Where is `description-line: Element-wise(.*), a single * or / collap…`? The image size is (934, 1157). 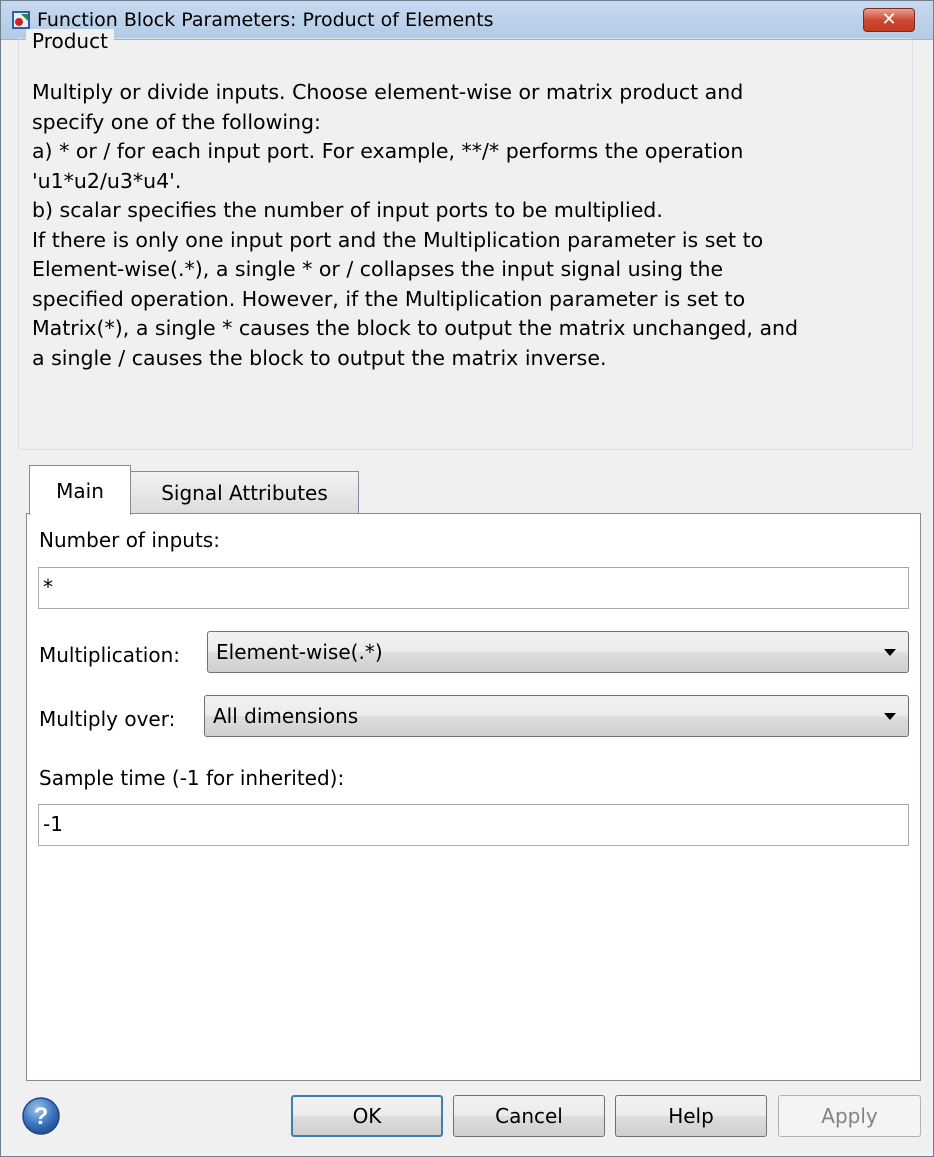 description-line: Element-wise(.*), a single * or / collap… is located at coordinates (378, 269).